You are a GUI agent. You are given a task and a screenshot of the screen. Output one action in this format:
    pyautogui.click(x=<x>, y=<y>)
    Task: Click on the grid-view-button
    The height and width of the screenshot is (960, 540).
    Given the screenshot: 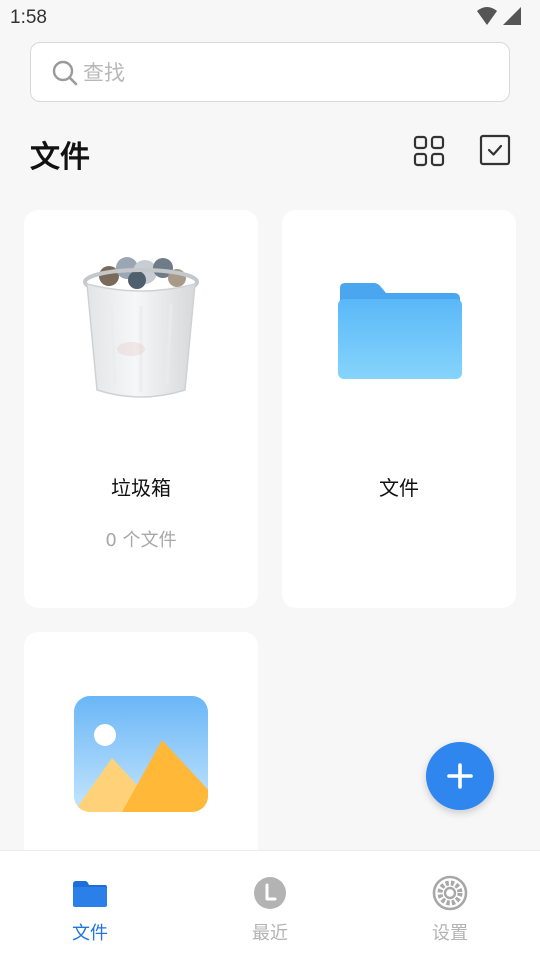 What is the action you would take?
    pyautogui.click(x=429, y=151)
    